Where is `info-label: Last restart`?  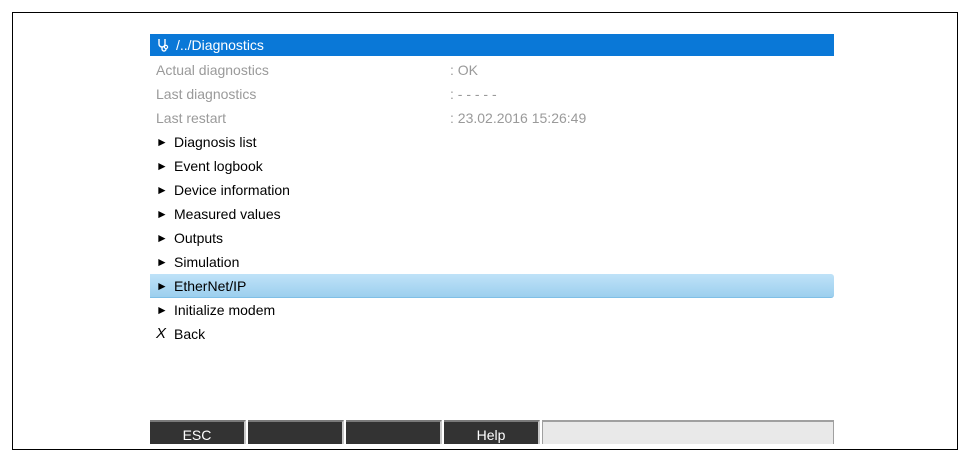
info-label: Last restart is located at coordinates (191, 118).